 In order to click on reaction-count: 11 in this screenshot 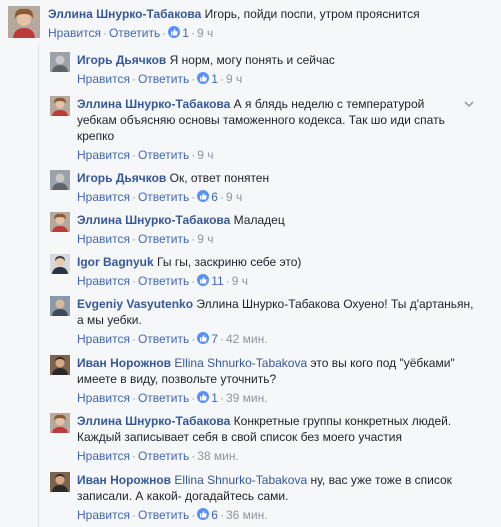, I will do `click(217, 281)`.